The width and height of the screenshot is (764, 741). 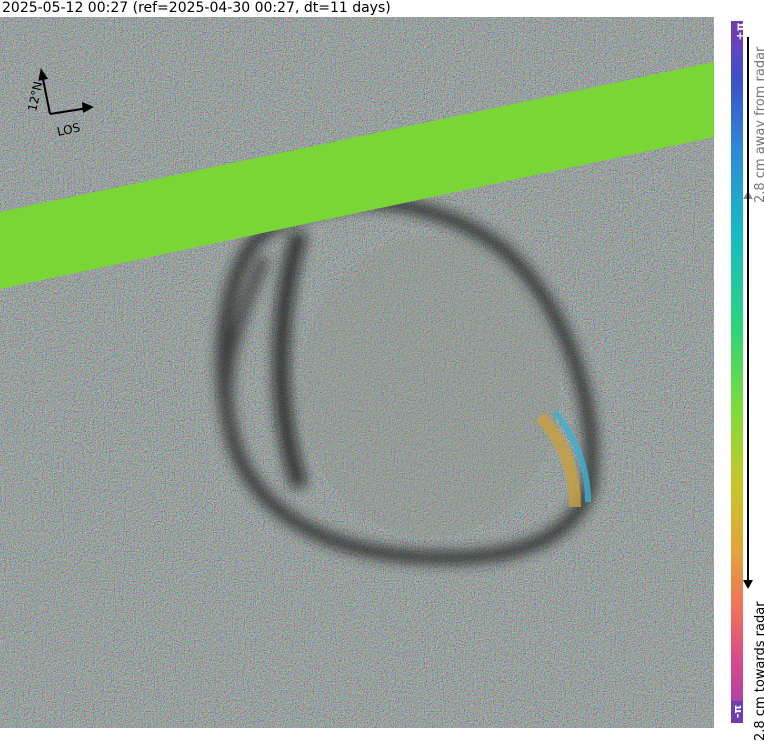 I want to click on colorbar-top-symbol: +π, so click(x=738, y=32).